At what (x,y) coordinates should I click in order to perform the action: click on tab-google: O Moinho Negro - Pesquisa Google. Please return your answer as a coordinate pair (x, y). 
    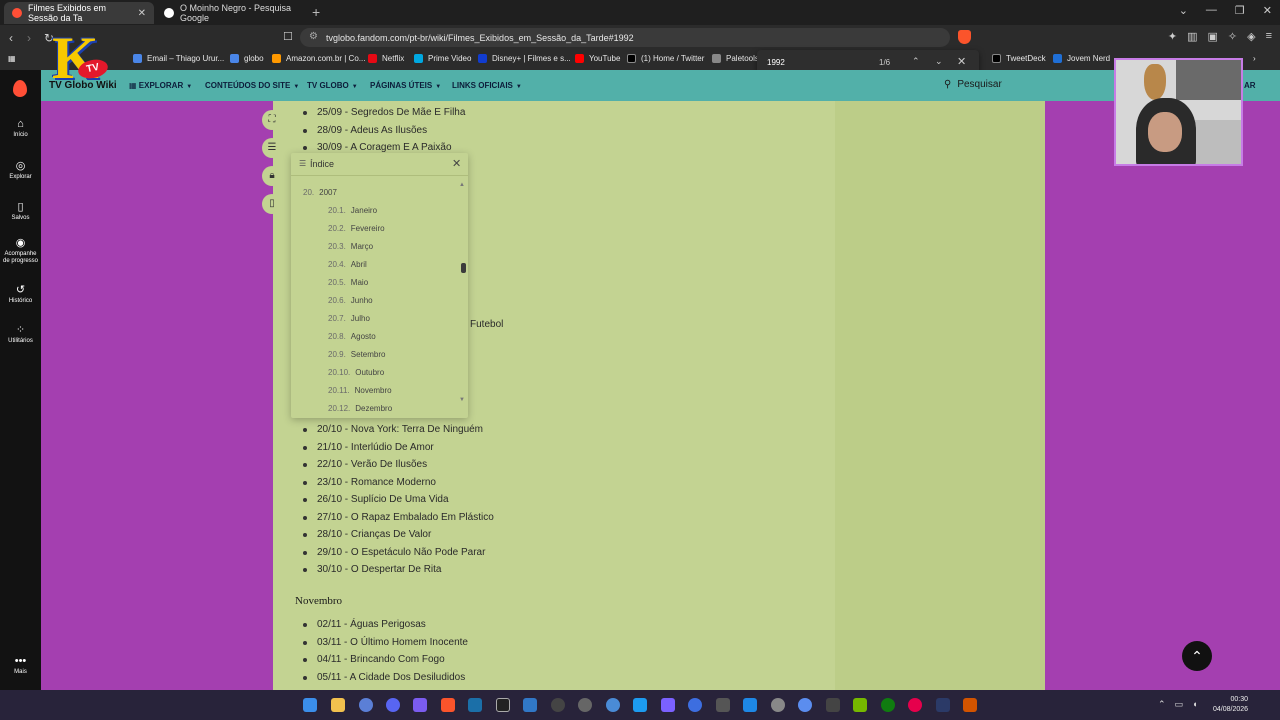
    Looking at the image, I should click on (231, 13).